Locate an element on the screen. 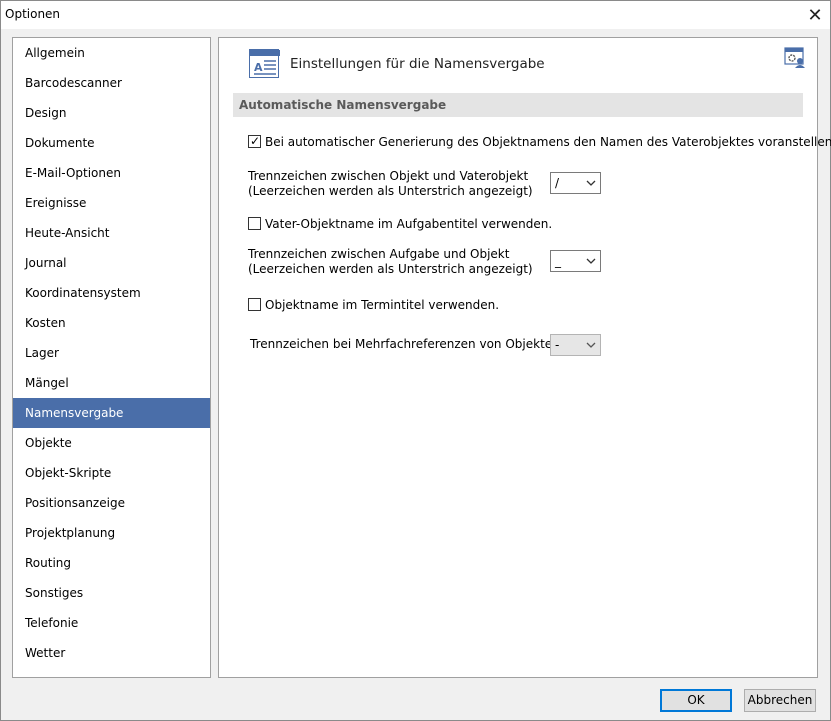 The width and height of the screenshot is (831, 721). sidebar-item-e-mail-optionen: E-Mail-Optionen is located at coordinates (111, 173).